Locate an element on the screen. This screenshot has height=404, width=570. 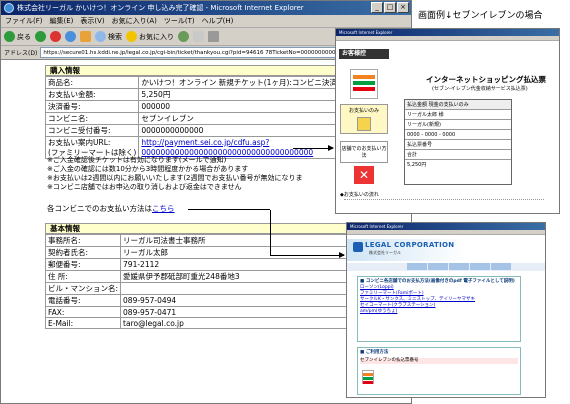
window-controls: _ □ × is located at coordinates (390, 7).